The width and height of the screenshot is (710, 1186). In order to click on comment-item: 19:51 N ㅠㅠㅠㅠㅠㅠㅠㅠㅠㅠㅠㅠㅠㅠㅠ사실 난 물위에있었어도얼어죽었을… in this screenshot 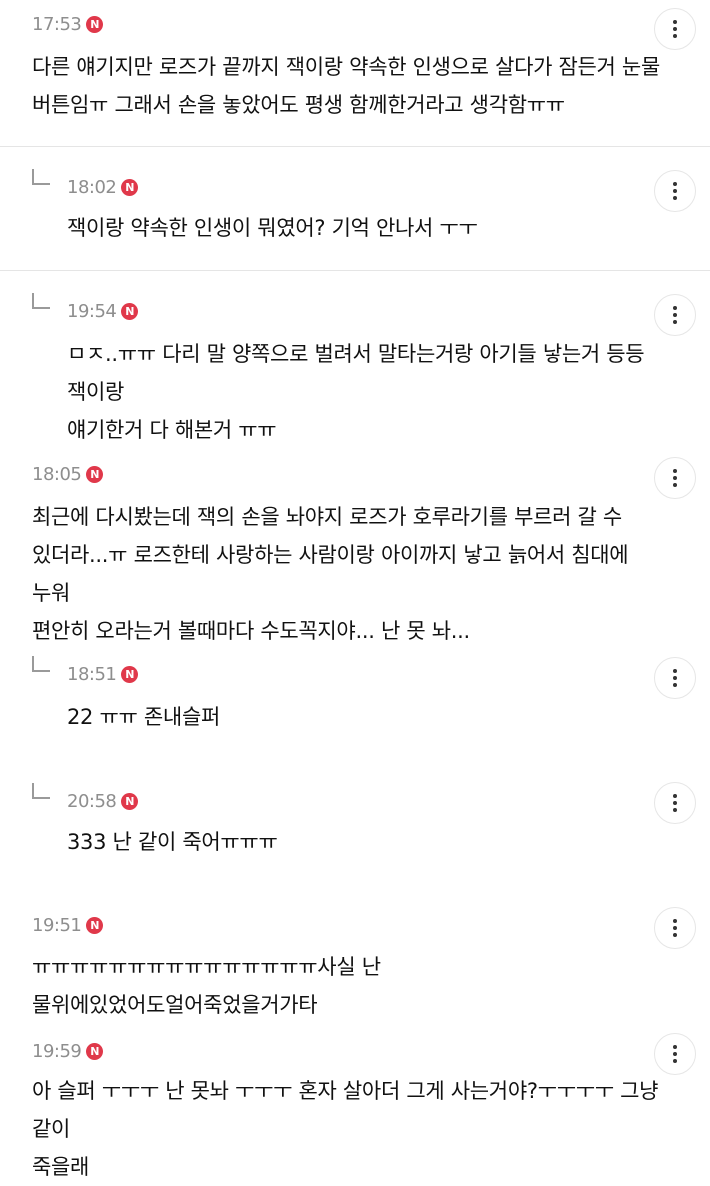, I will do `click(355, 967)`.